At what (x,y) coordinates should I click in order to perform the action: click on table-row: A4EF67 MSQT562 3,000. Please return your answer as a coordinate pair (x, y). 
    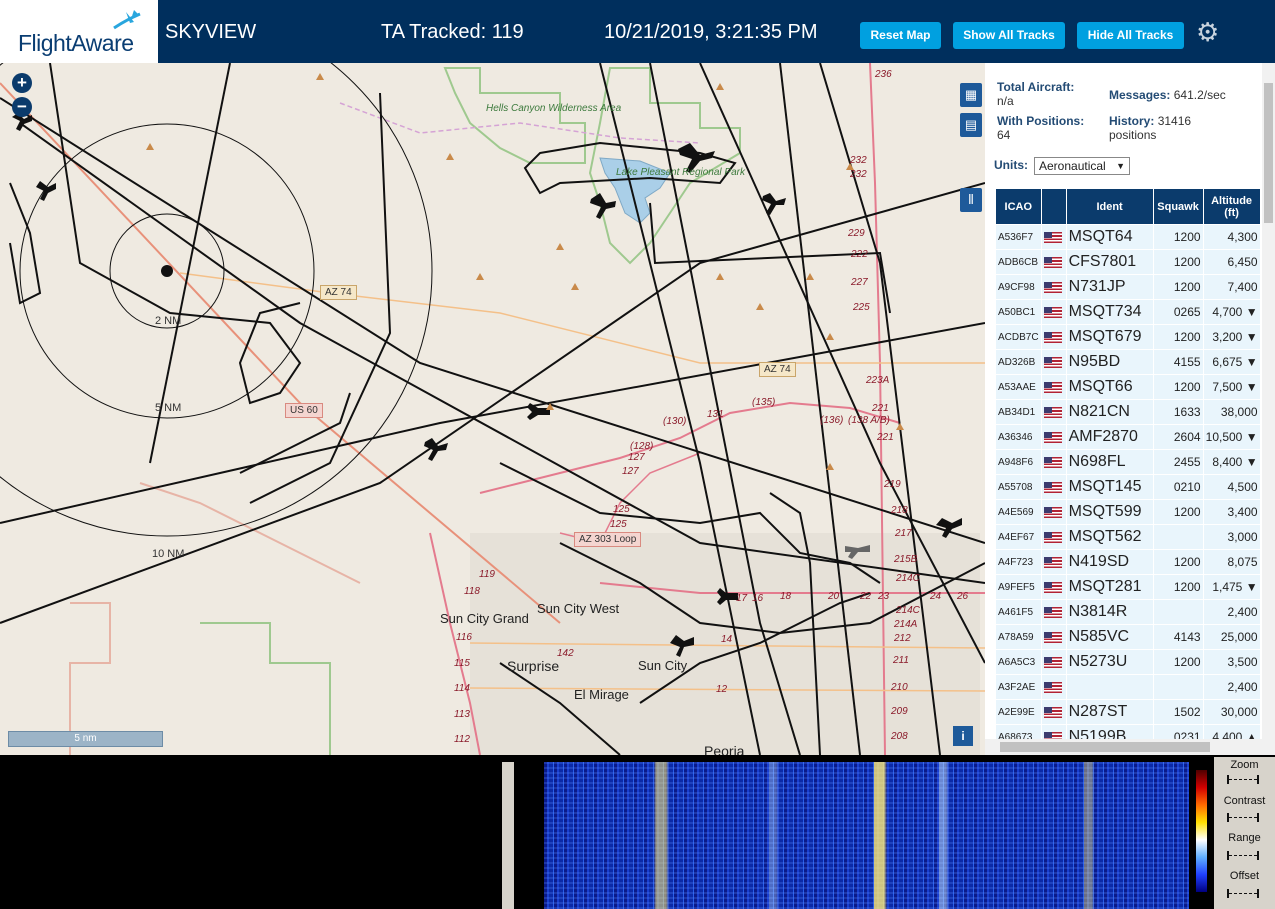
    Looking at the image, I should click on (1128, 537).